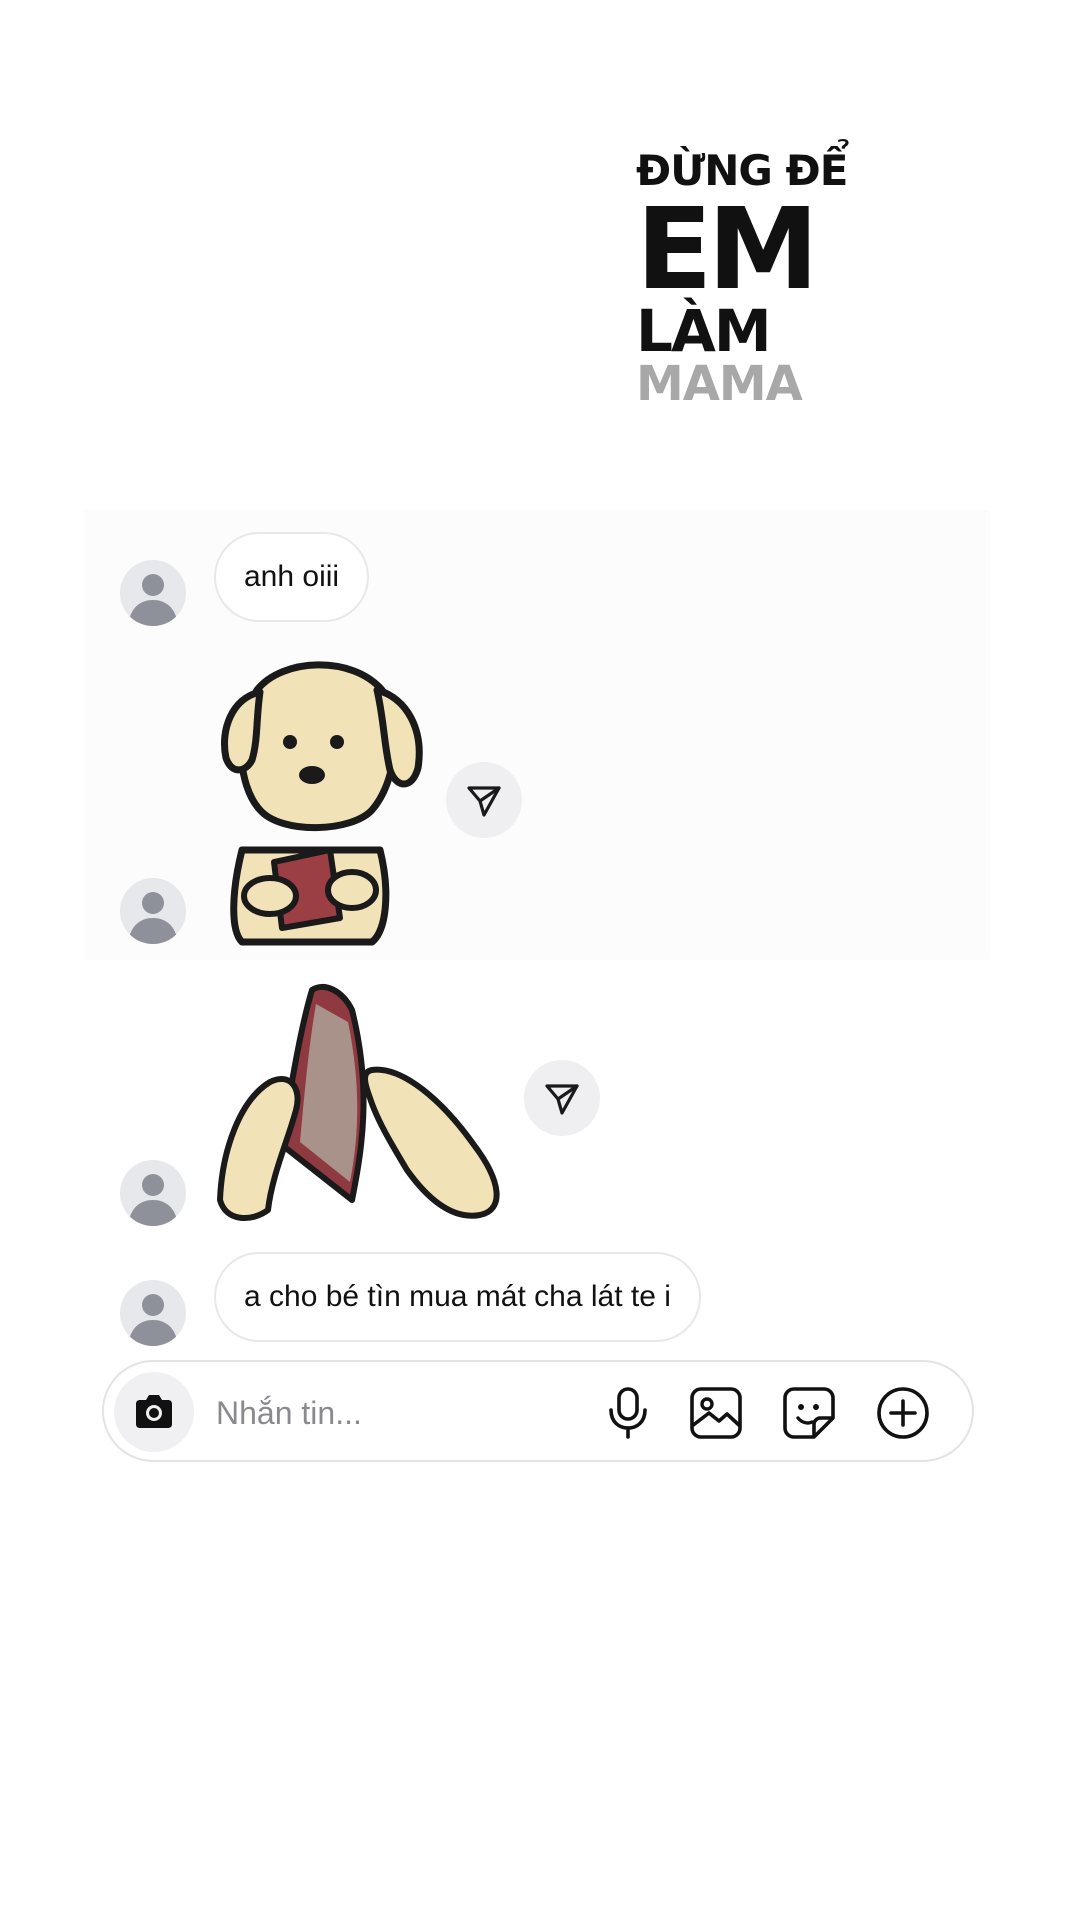  I want to click on image-icon, so click(716, 1413).